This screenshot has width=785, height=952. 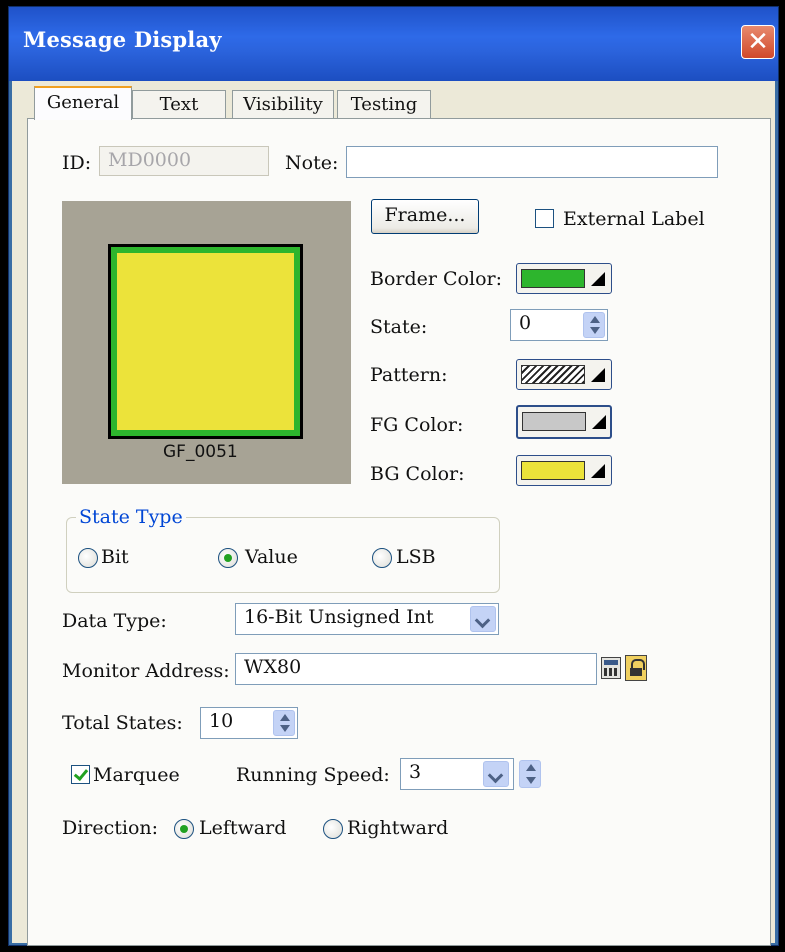 What do you see at coordinates (243, 828) in the screenshot?
I see `radio-leftward-label: Leftward` at bounding box center [243, 828].